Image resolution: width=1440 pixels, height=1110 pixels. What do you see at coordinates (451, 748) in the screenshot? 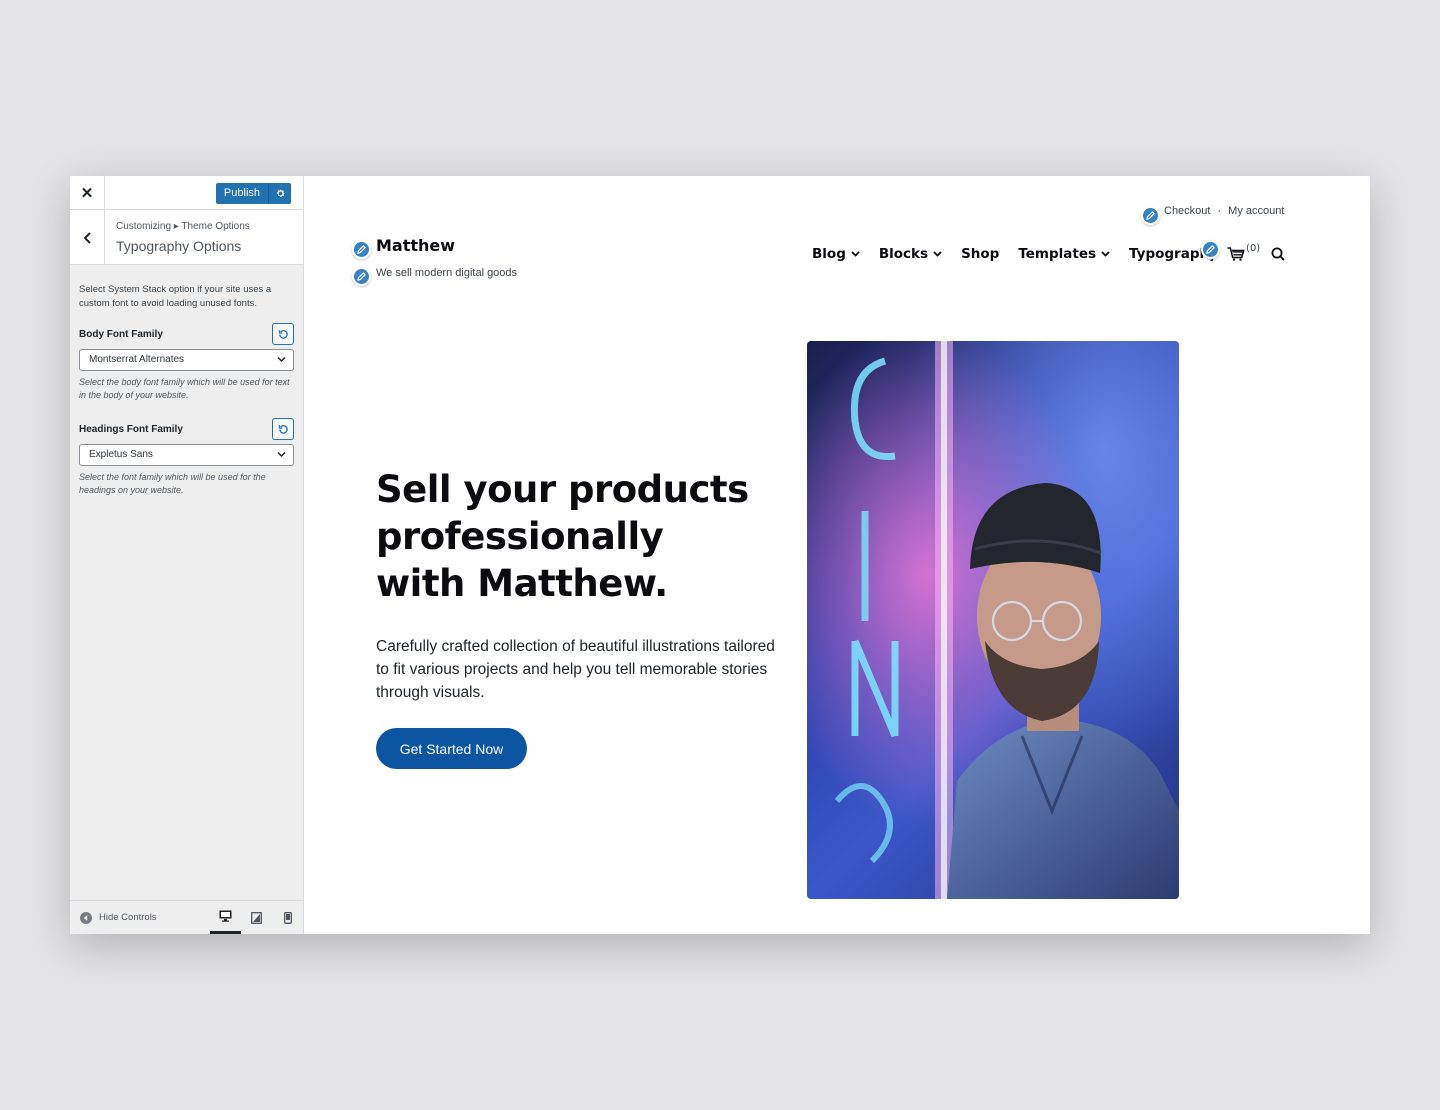
I see `get-started-button: Get Started Now` at bounding box center [451, 748].